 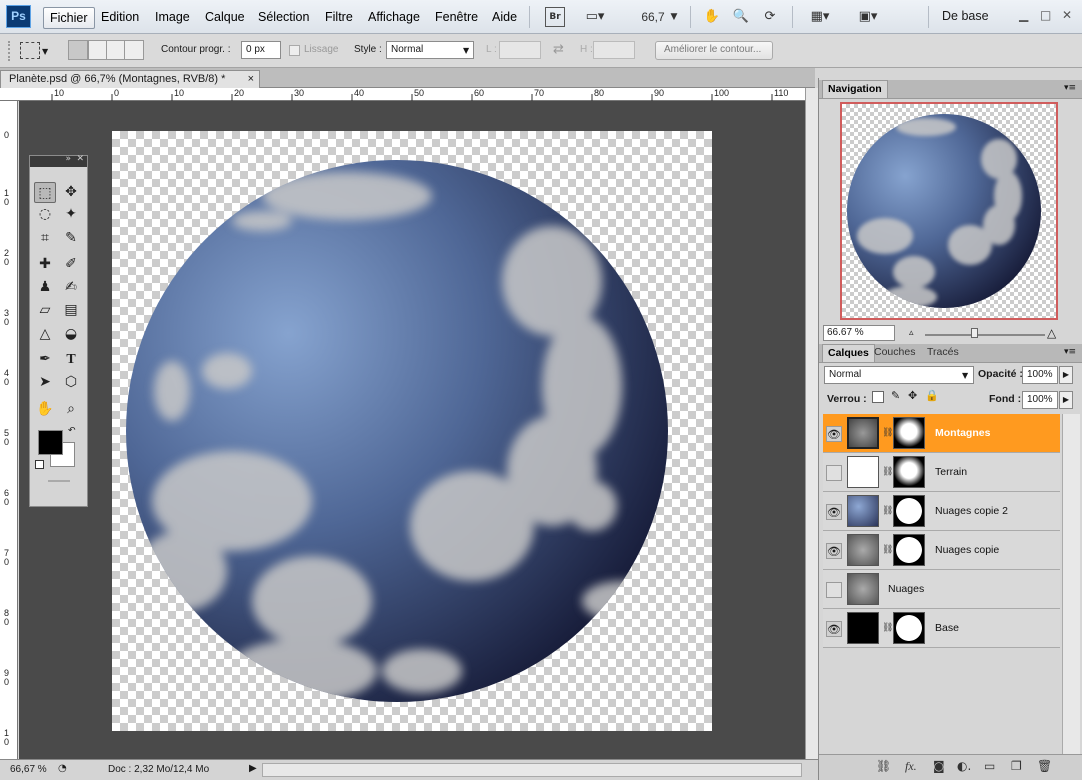 What do you see at coordinates (45, 238) in the screenshot?
I see `crop-tool-icon: ⌗` at bounding box center [45, 238].